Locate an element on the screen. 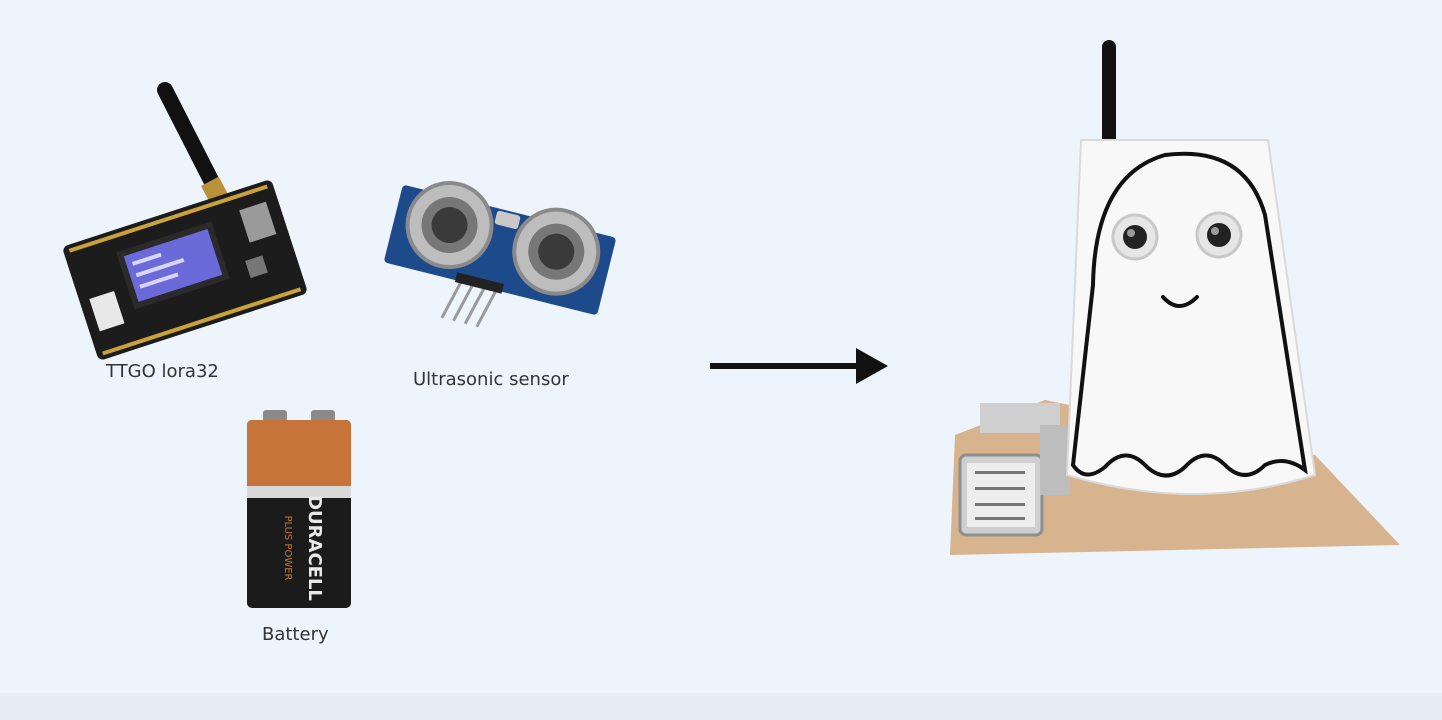 This screenshot has width=1442, height=720. bottom-band is located at coordinates (721, 706).